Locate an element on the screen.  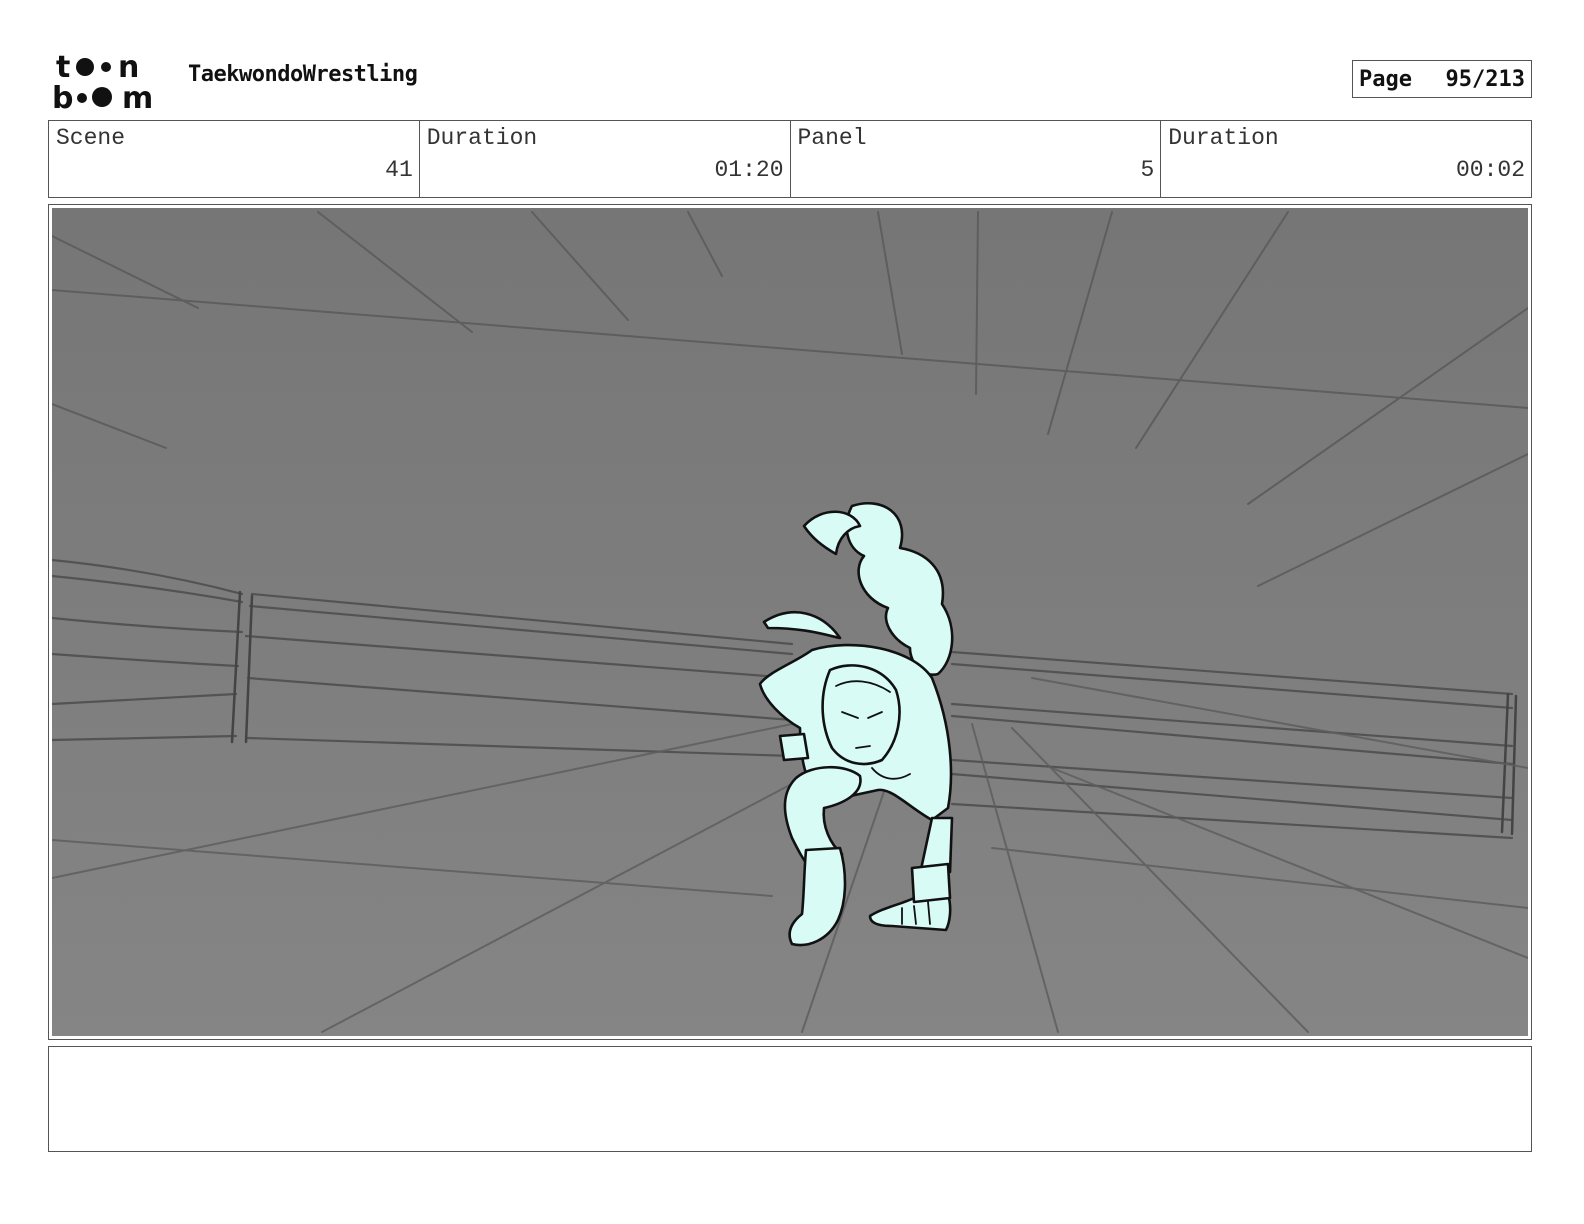
panel-duration-label: Duration is located at coordinates (1223, 138).